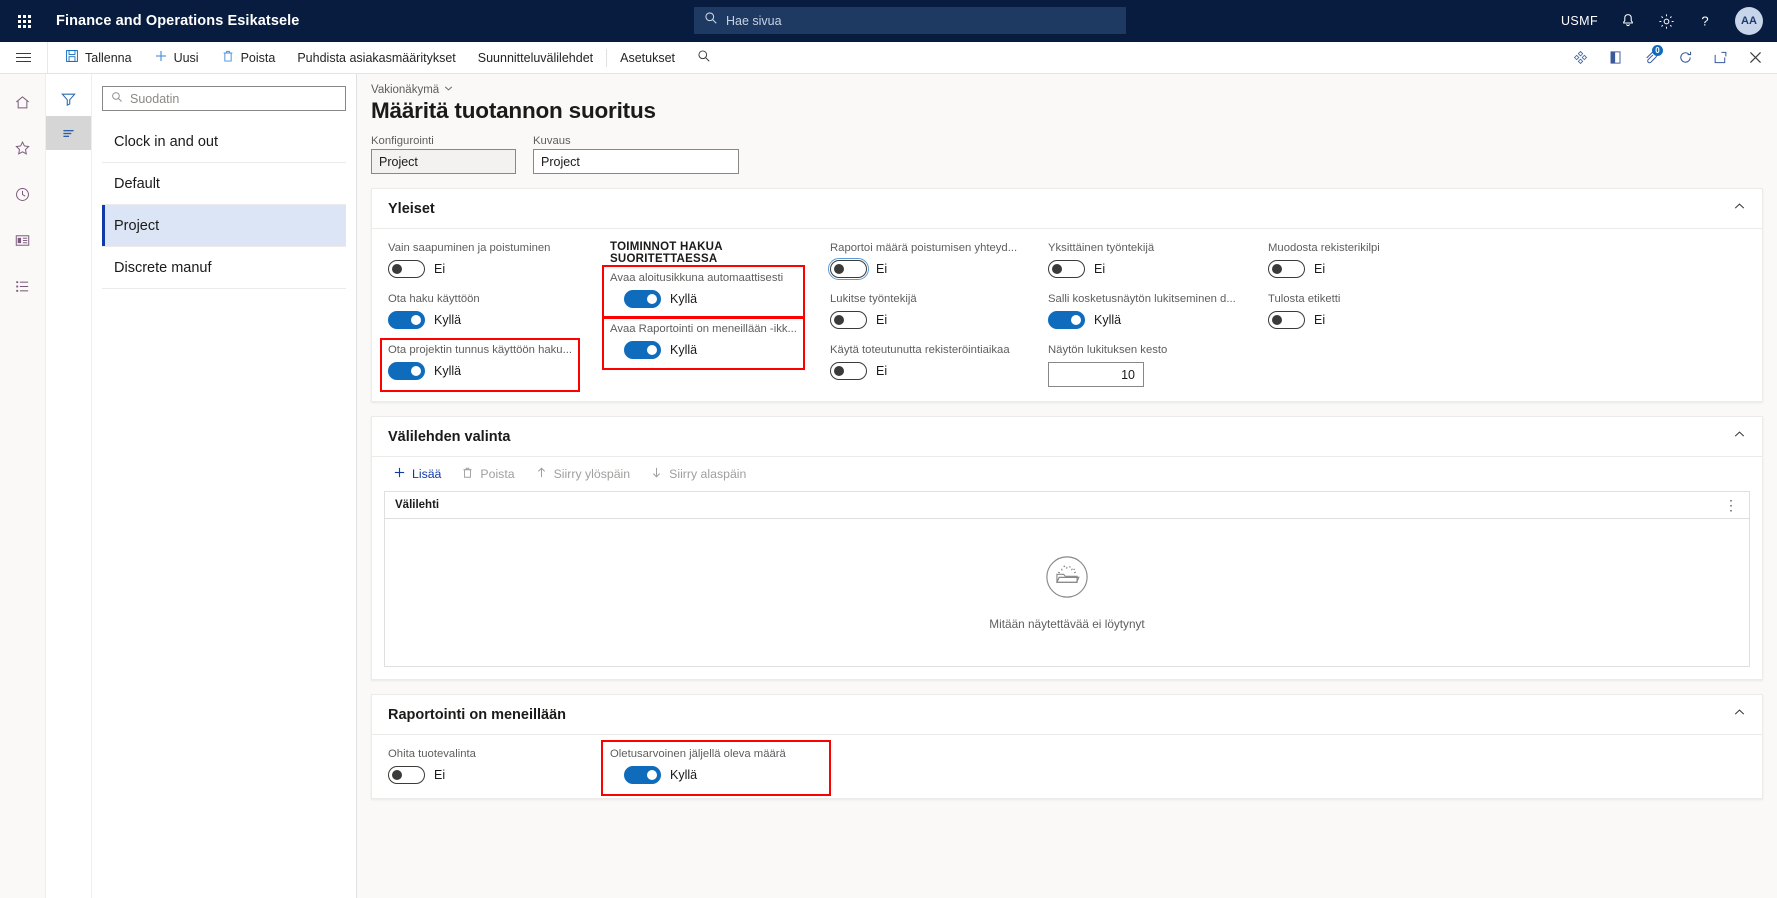 This screenshot has height=898, width=1777. I want to click on configuration-field: Konfigurointi Project, so click(443, 154).